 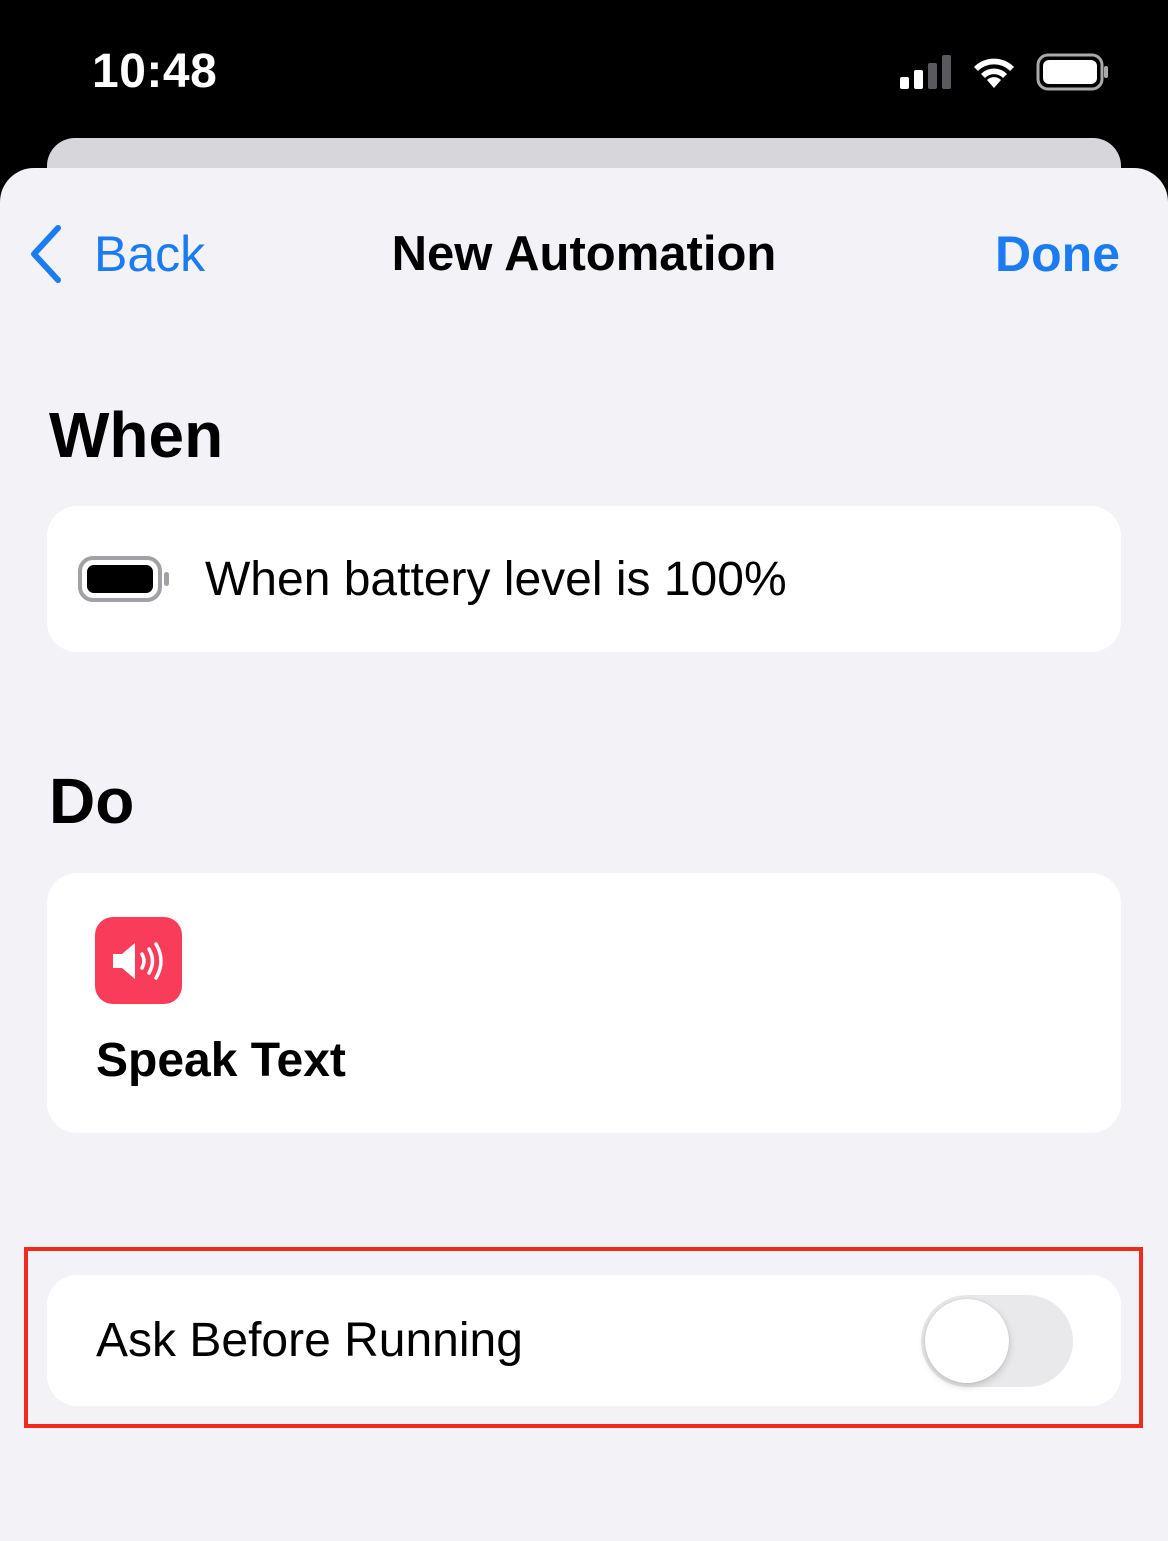 What do you see at coordinates (1072, 72) in the screenshot?
I see `battery-icon` at bounding box center [1072, 72].